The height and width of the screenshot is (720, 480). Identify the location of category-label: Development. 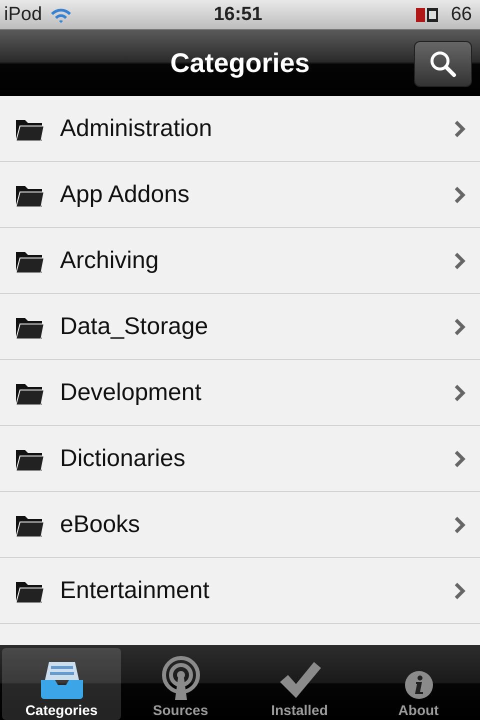
(131, 392).